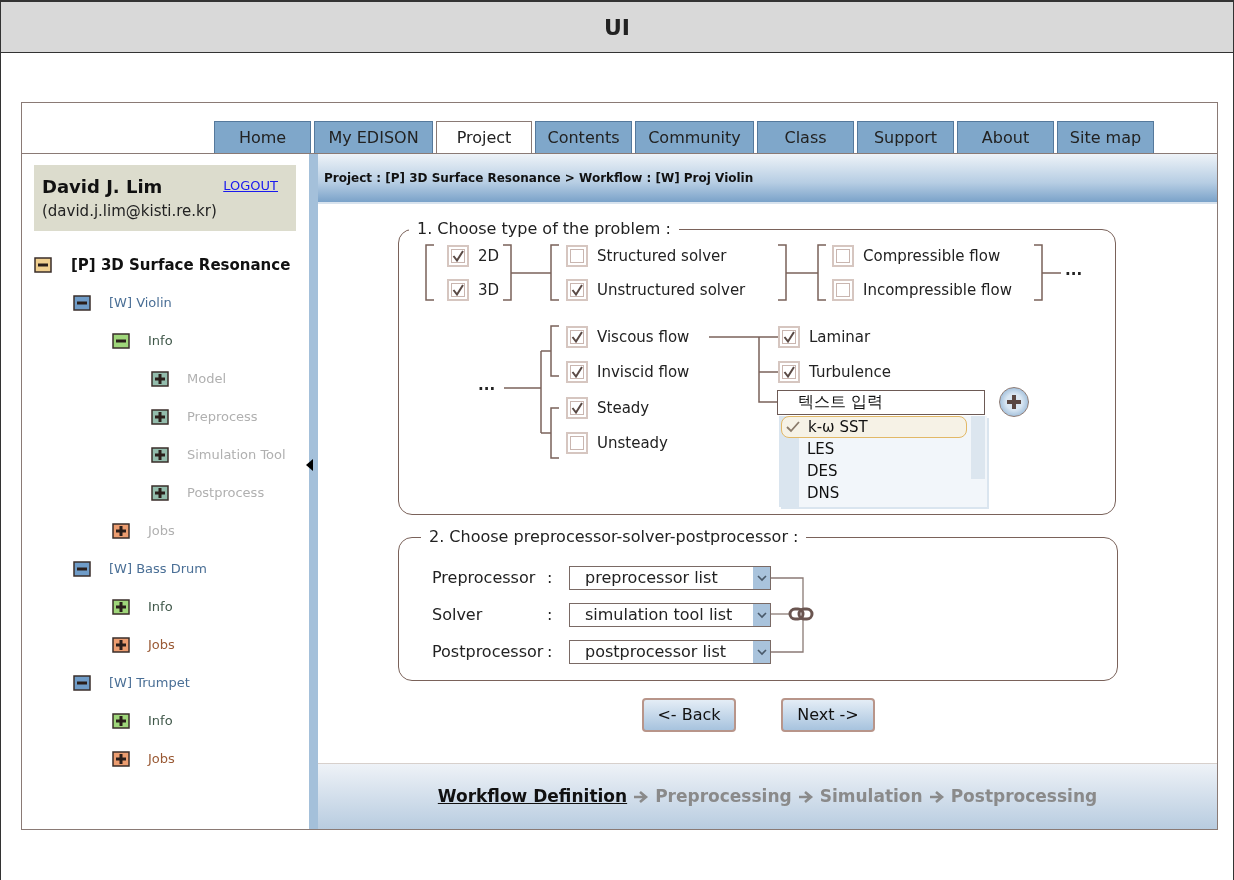 Image resolution: width=1234 pixels, height=880 pixels. Describe the element at coordinates (671, 290) in the screenshot. I see `option-label: Unstructured solver` at that location.